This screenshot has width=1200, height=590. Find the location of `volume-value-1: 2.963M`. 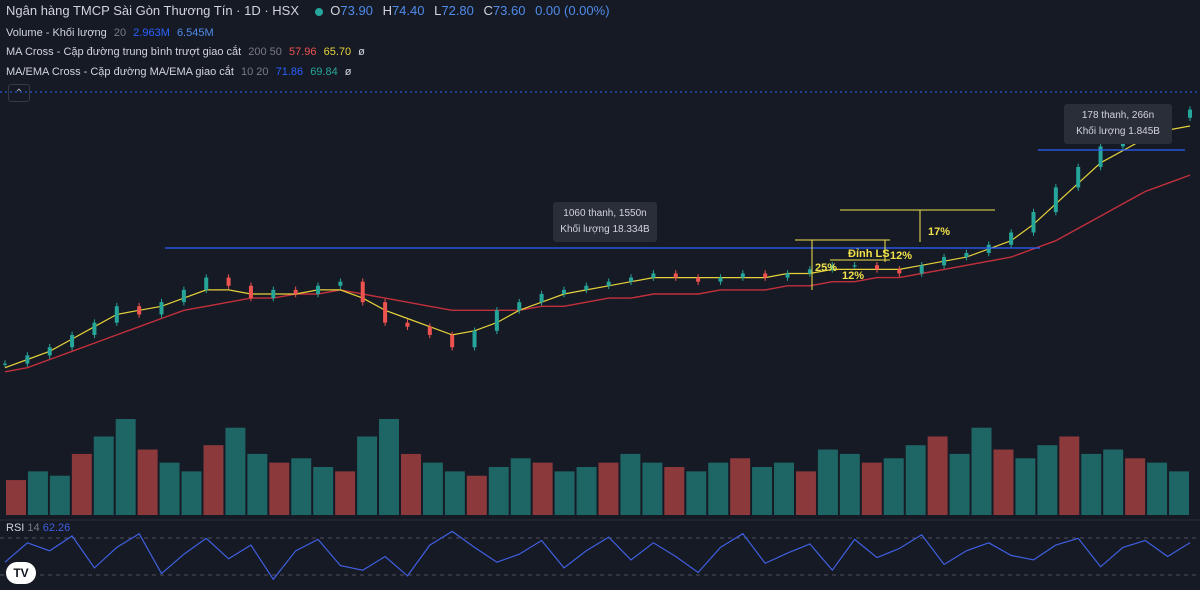

volume-value-1: 2.963M is located at coordinates (151, 33).